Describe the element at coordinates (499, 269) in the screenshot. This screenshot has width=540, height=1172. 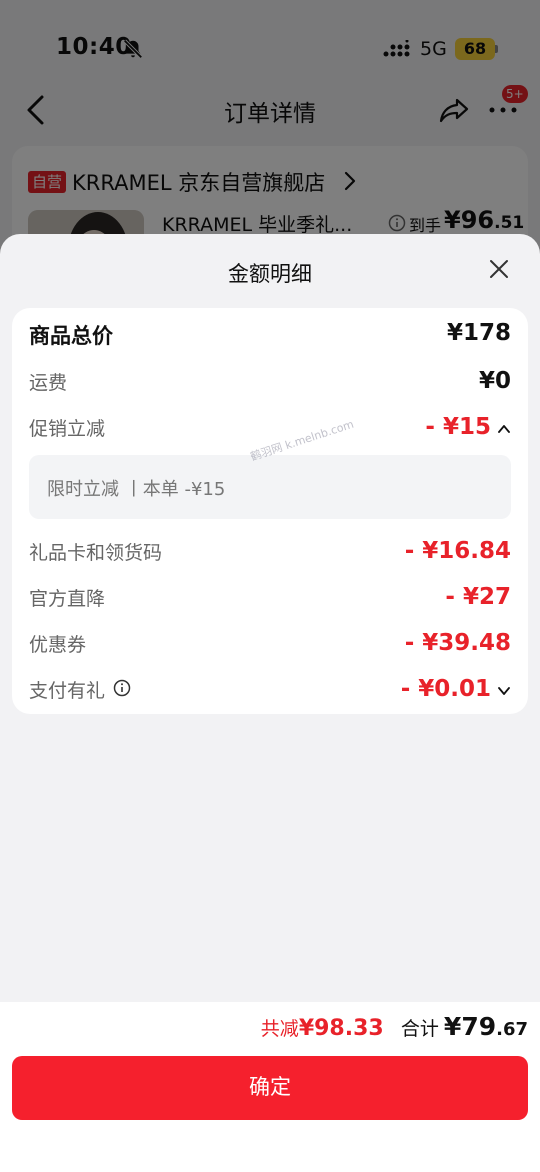
I see `close-icon` at that location.